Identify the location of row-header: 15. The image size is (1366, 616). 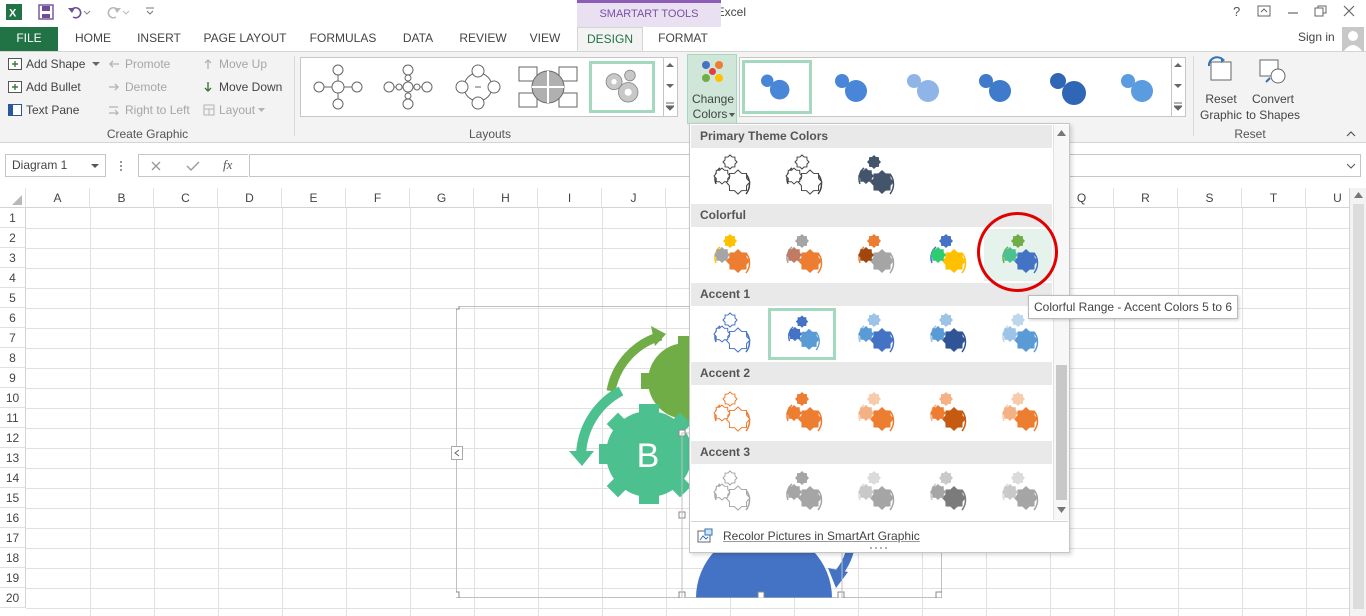
(13, 498).